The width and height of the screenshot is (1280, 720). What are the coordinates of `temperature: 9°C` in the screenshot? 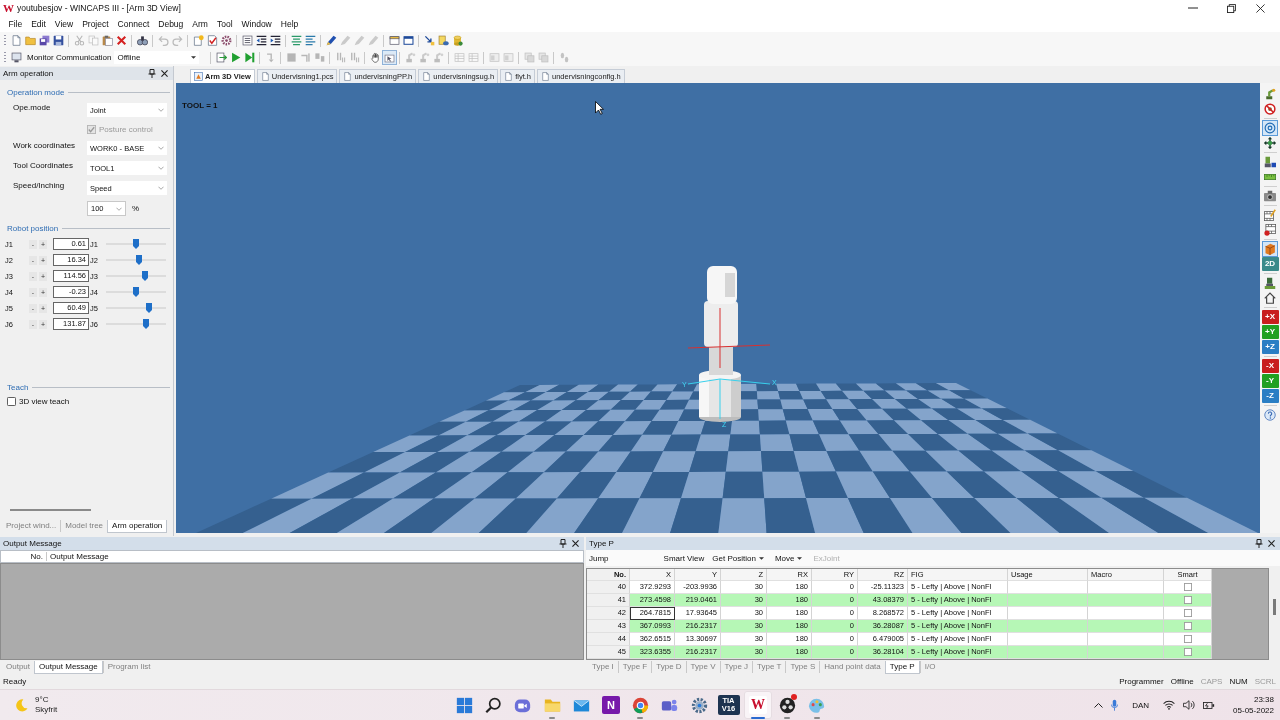 It's located at (46, 700).